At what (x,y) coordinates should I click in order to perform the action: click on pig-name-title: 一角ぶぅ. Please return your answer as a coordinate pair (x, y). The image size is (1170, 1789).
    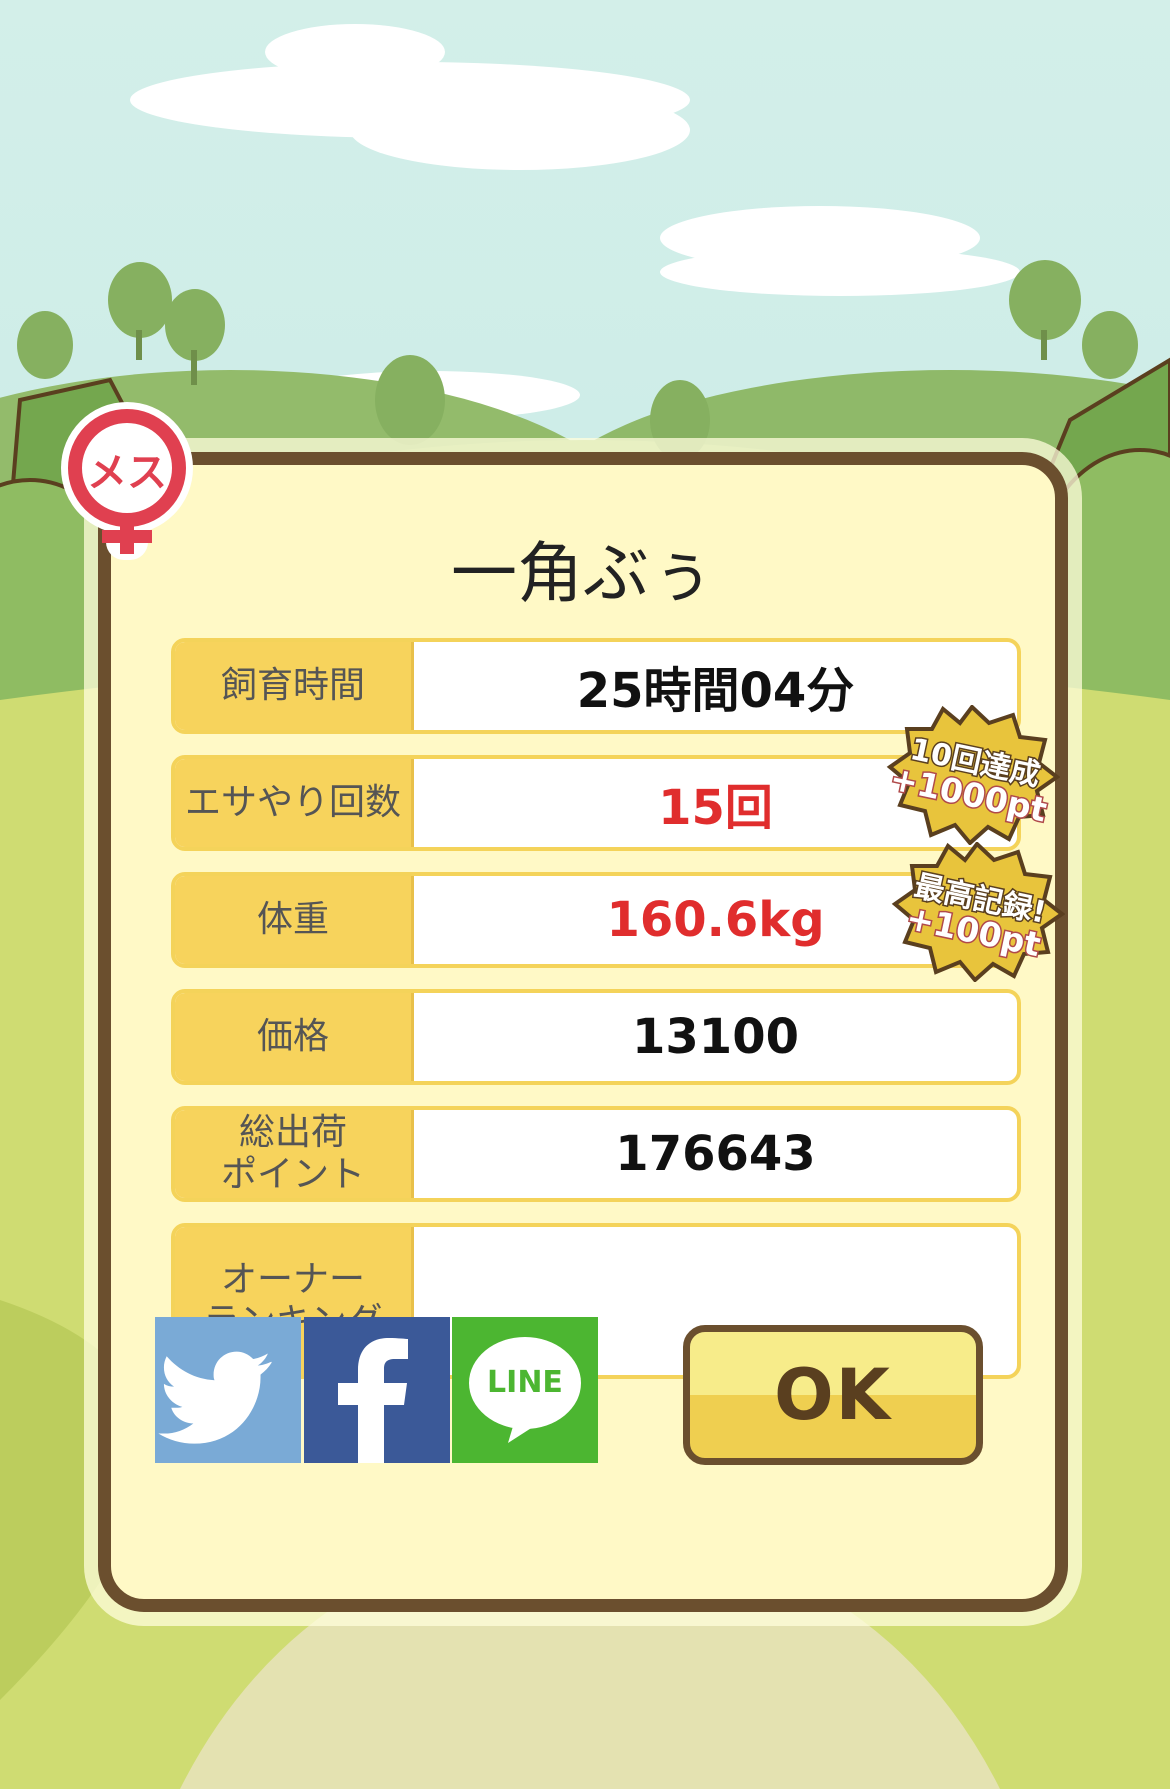
    Looking at the image, I should click on (583, 573).